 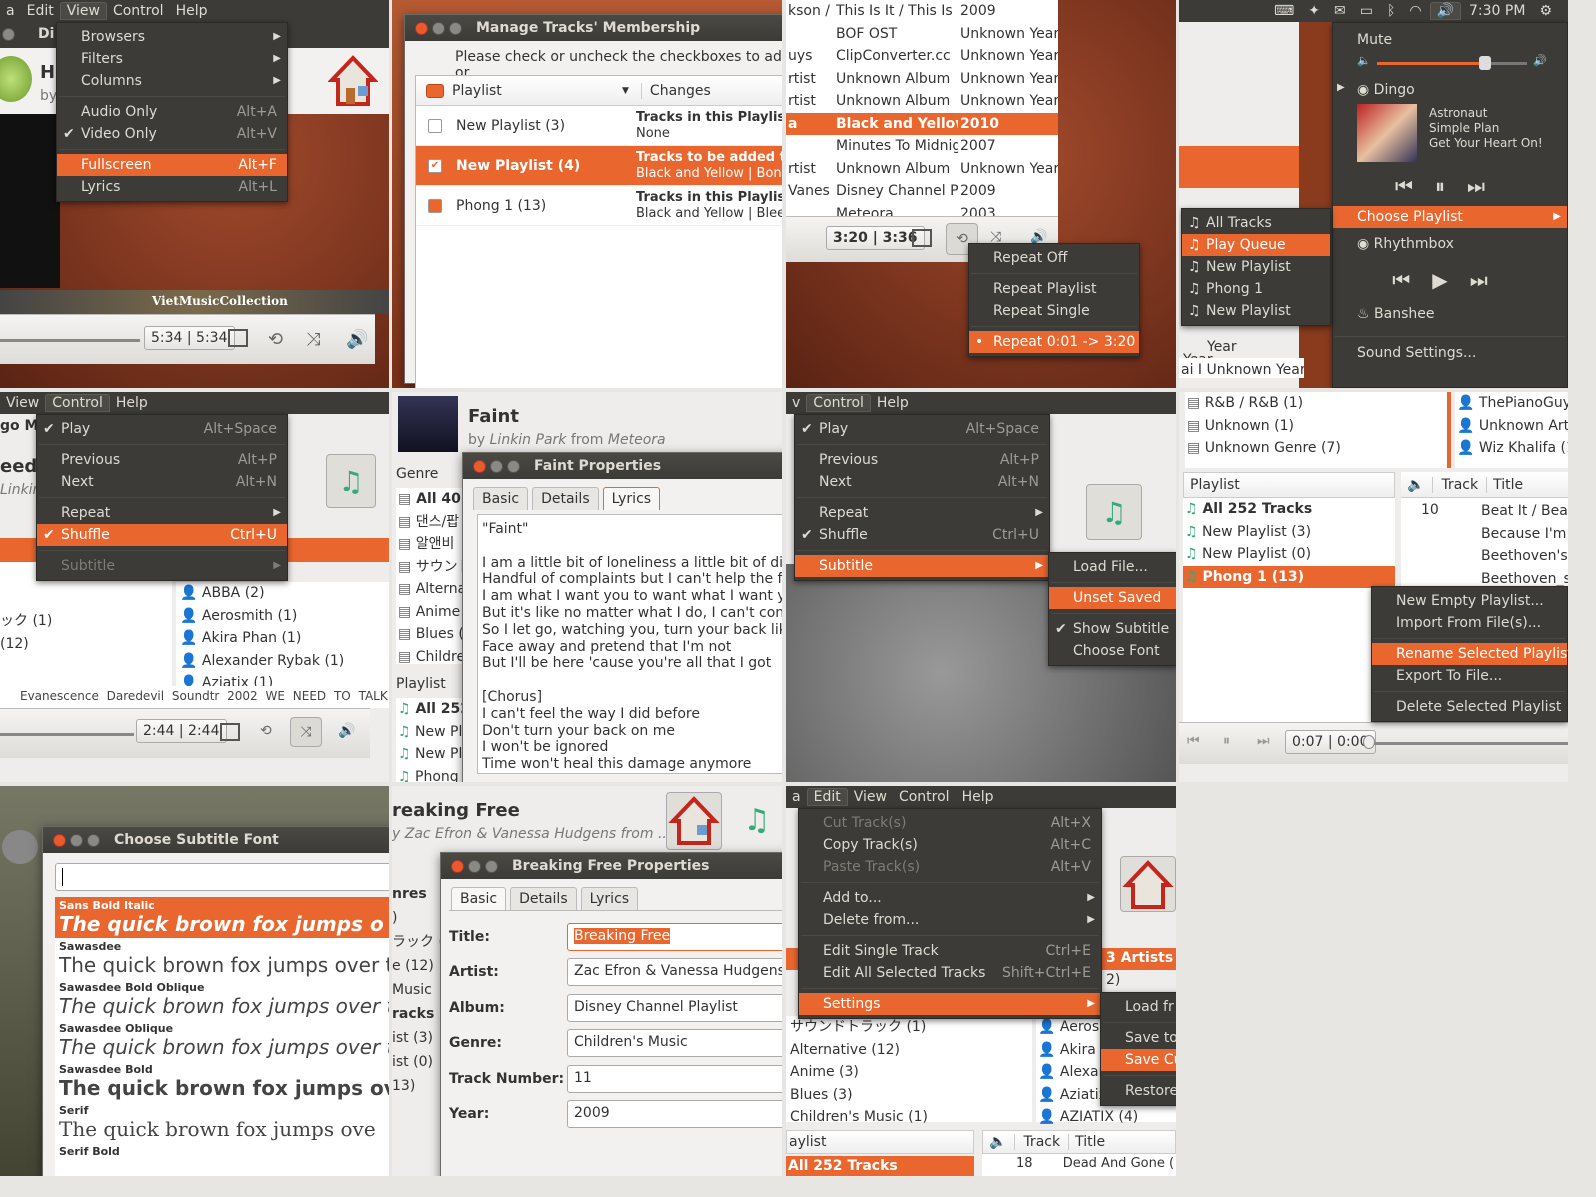 What do you see at coordinates (282, 661) in the screenshot?
I see `artist-item: 👤 Alexander Rybak (1)` at bounding box center [282, 661].